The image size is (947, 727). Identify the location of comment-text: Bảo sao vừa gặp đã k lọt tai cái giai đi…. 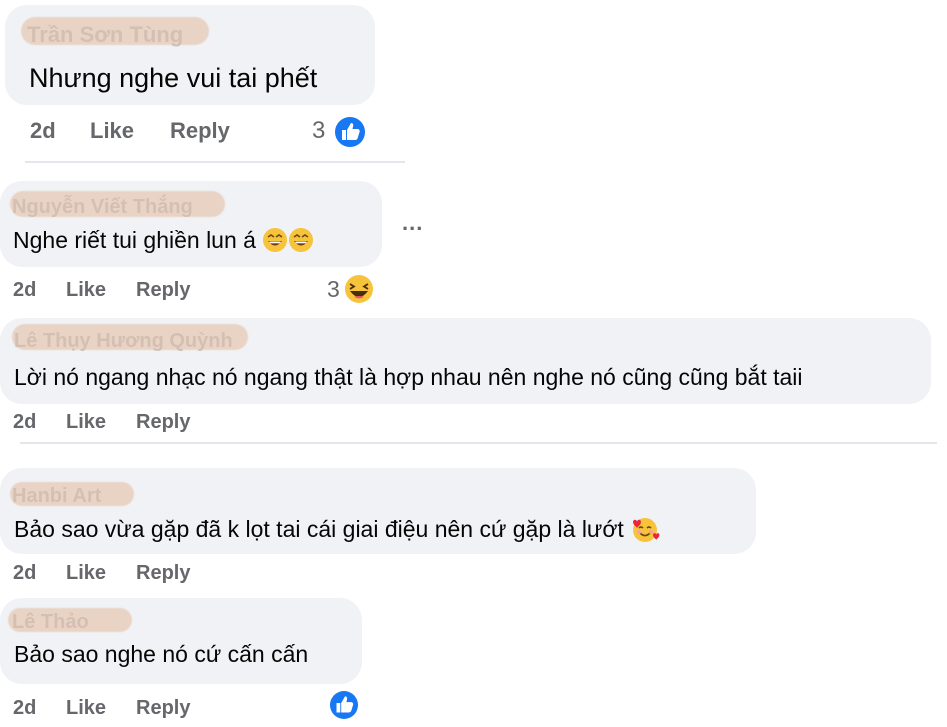
(337, 531).